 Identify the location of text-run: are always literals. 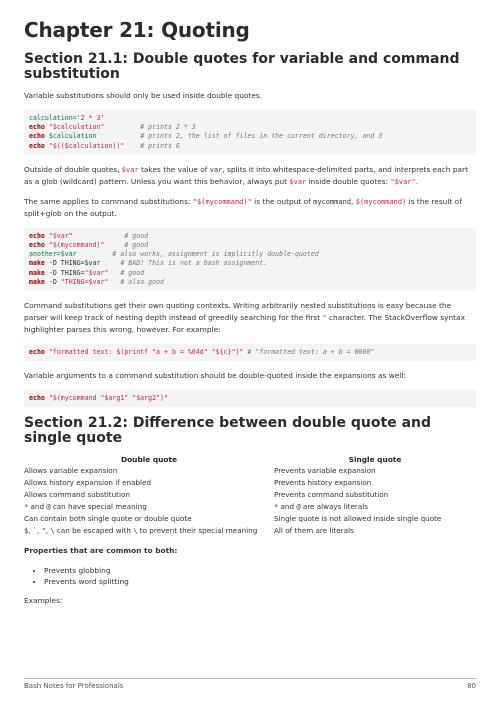
(334, 507).